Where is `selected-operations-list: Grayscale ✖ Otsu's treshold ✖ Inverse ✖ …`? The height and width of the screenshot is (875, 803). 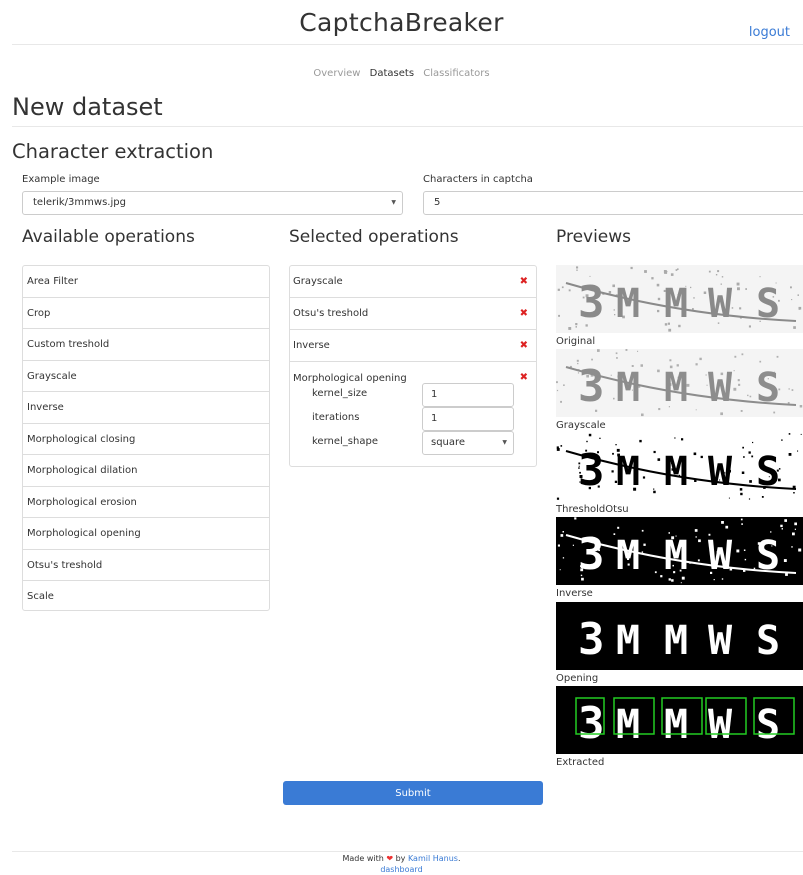
selected-operations-list: Grayscale ✖ Otsu's treshold ✖ Inverse ✖ … is located at coordinates (413, 366).